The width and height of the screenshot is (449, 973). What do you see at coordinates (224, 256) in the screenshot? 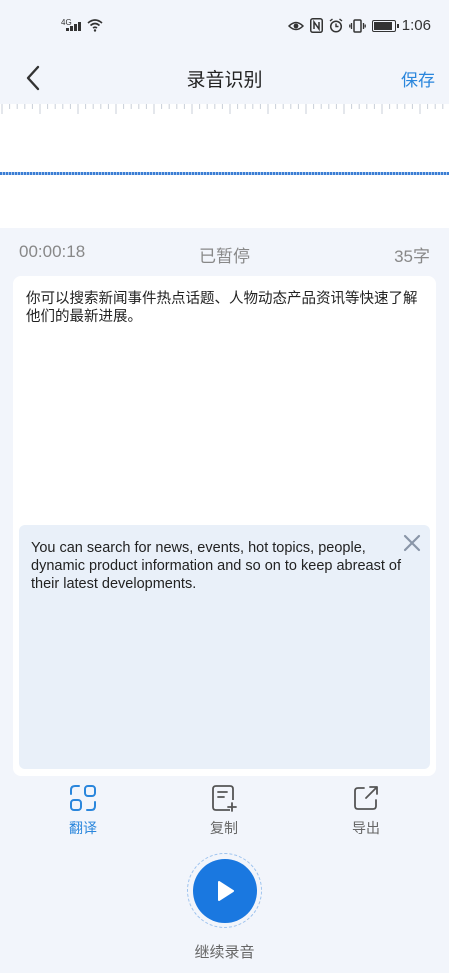
I see `recording-state: 已暂停` at bounding box center [224, 256].